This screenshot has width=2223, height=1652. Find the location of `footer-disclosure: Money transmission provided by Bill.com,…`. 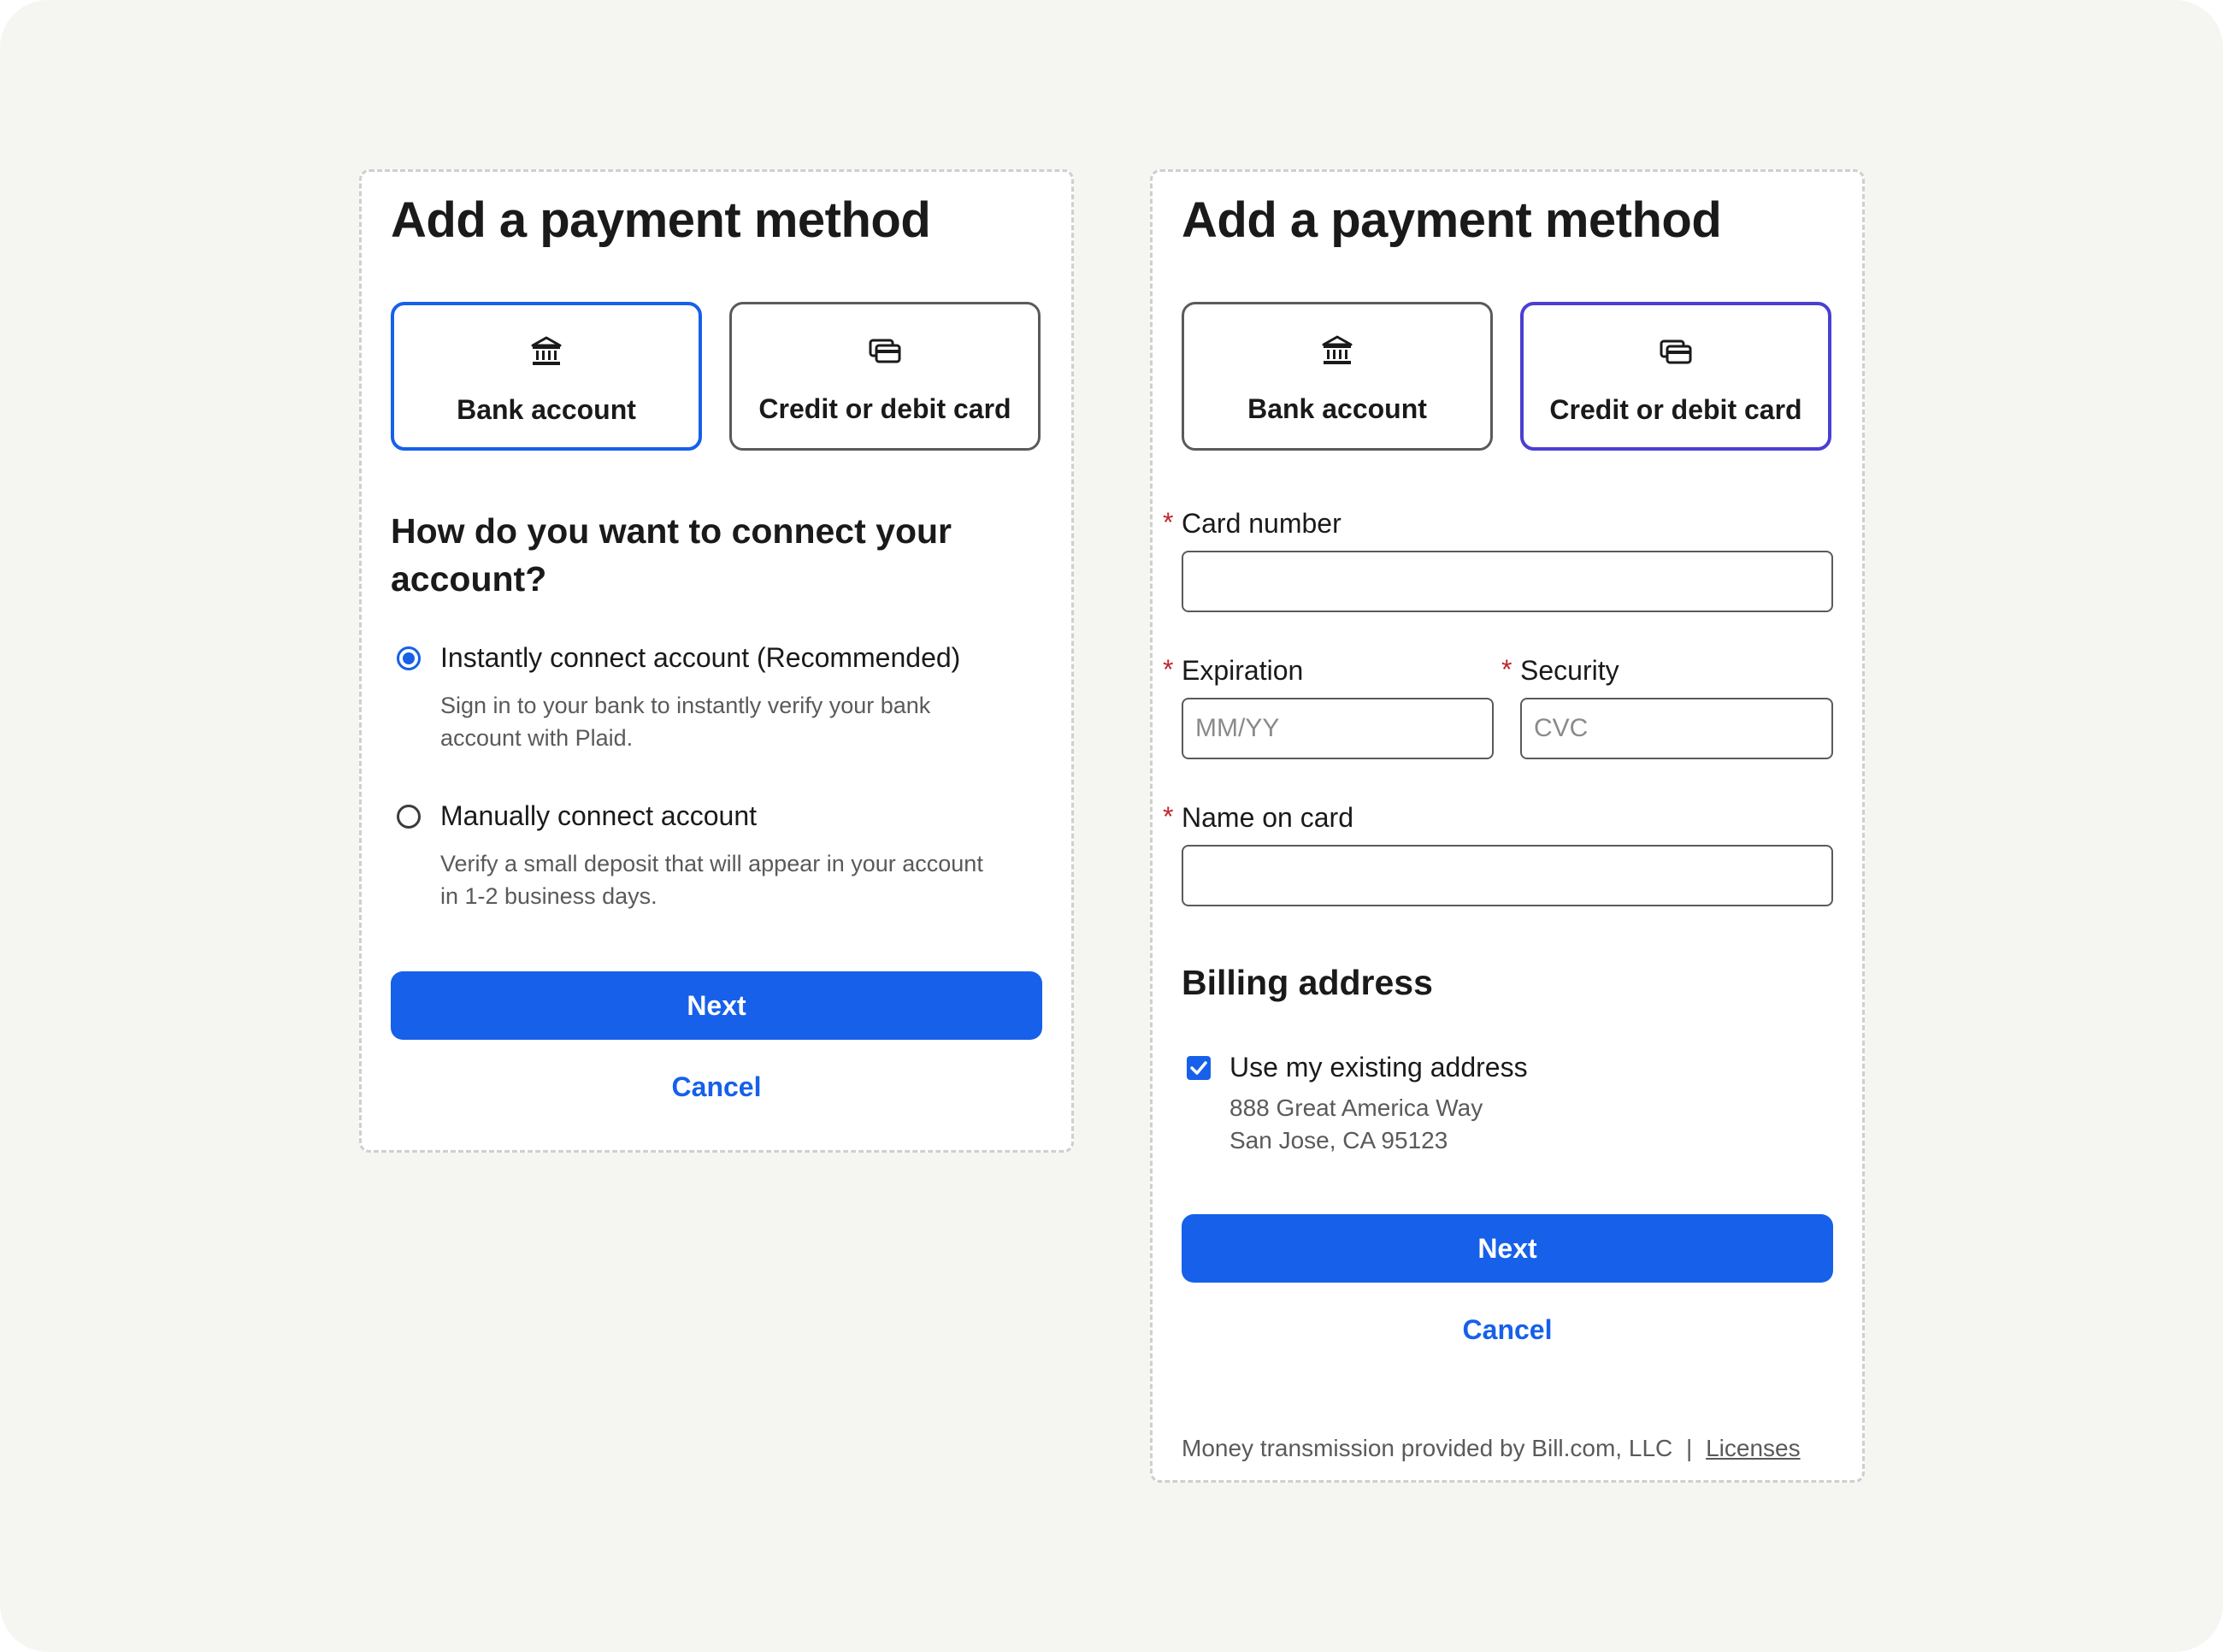

footer-disclosure: Money transmission provided by Bill.com,… is located at coordinates (1491, 1449).